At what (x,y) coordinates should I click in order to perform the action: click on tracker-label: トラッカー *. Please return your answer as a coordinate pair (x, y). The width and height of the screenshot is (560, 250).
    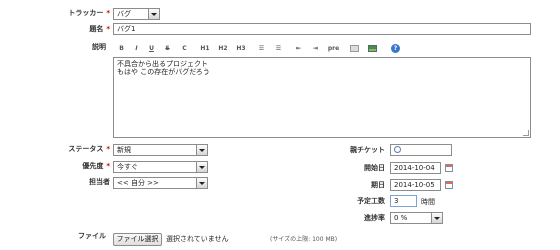
    Looking at the image, I should click on (89, 13).